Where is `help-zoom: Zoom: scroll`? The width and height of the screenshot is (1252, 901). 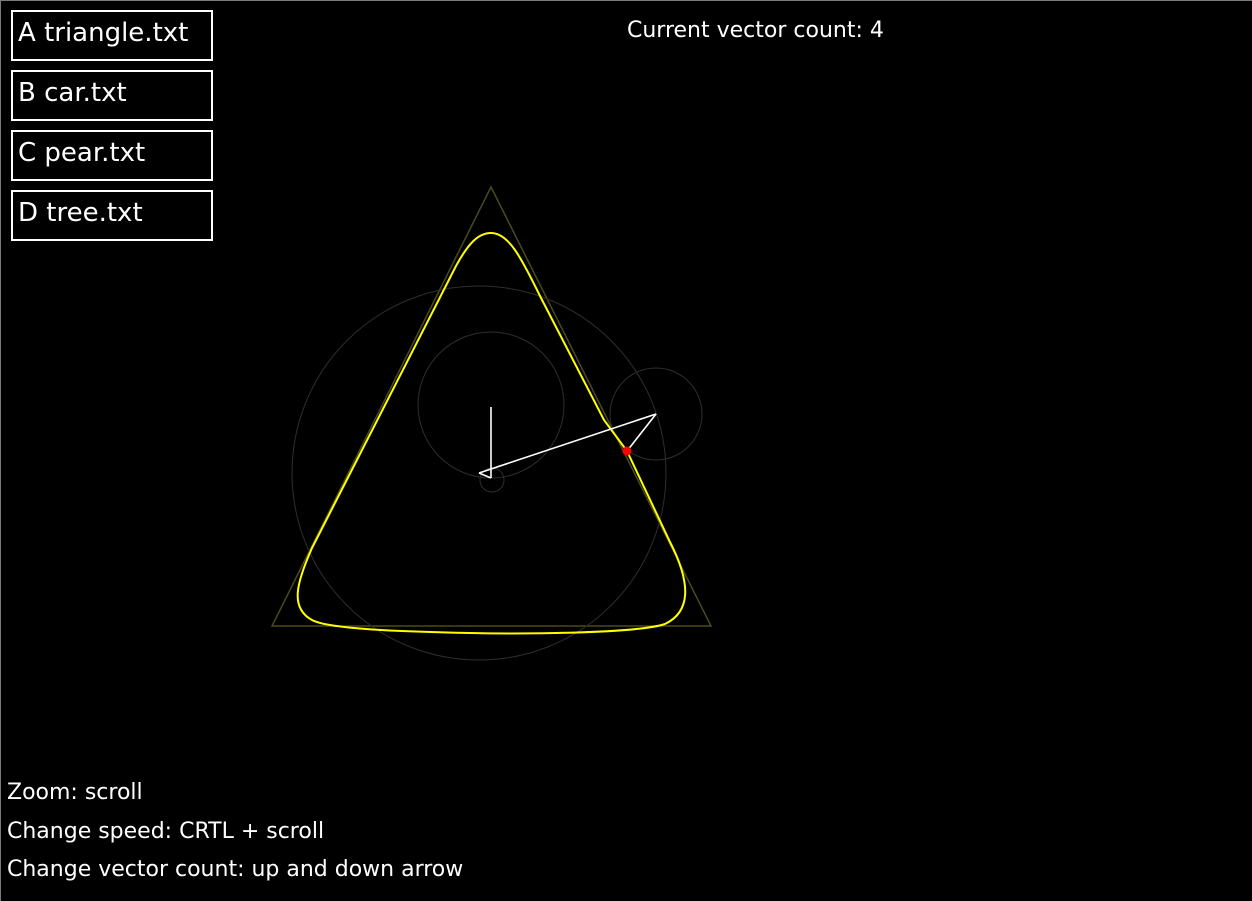
help-zoom: Zoom: scroll is located at coordinates (75, 792).